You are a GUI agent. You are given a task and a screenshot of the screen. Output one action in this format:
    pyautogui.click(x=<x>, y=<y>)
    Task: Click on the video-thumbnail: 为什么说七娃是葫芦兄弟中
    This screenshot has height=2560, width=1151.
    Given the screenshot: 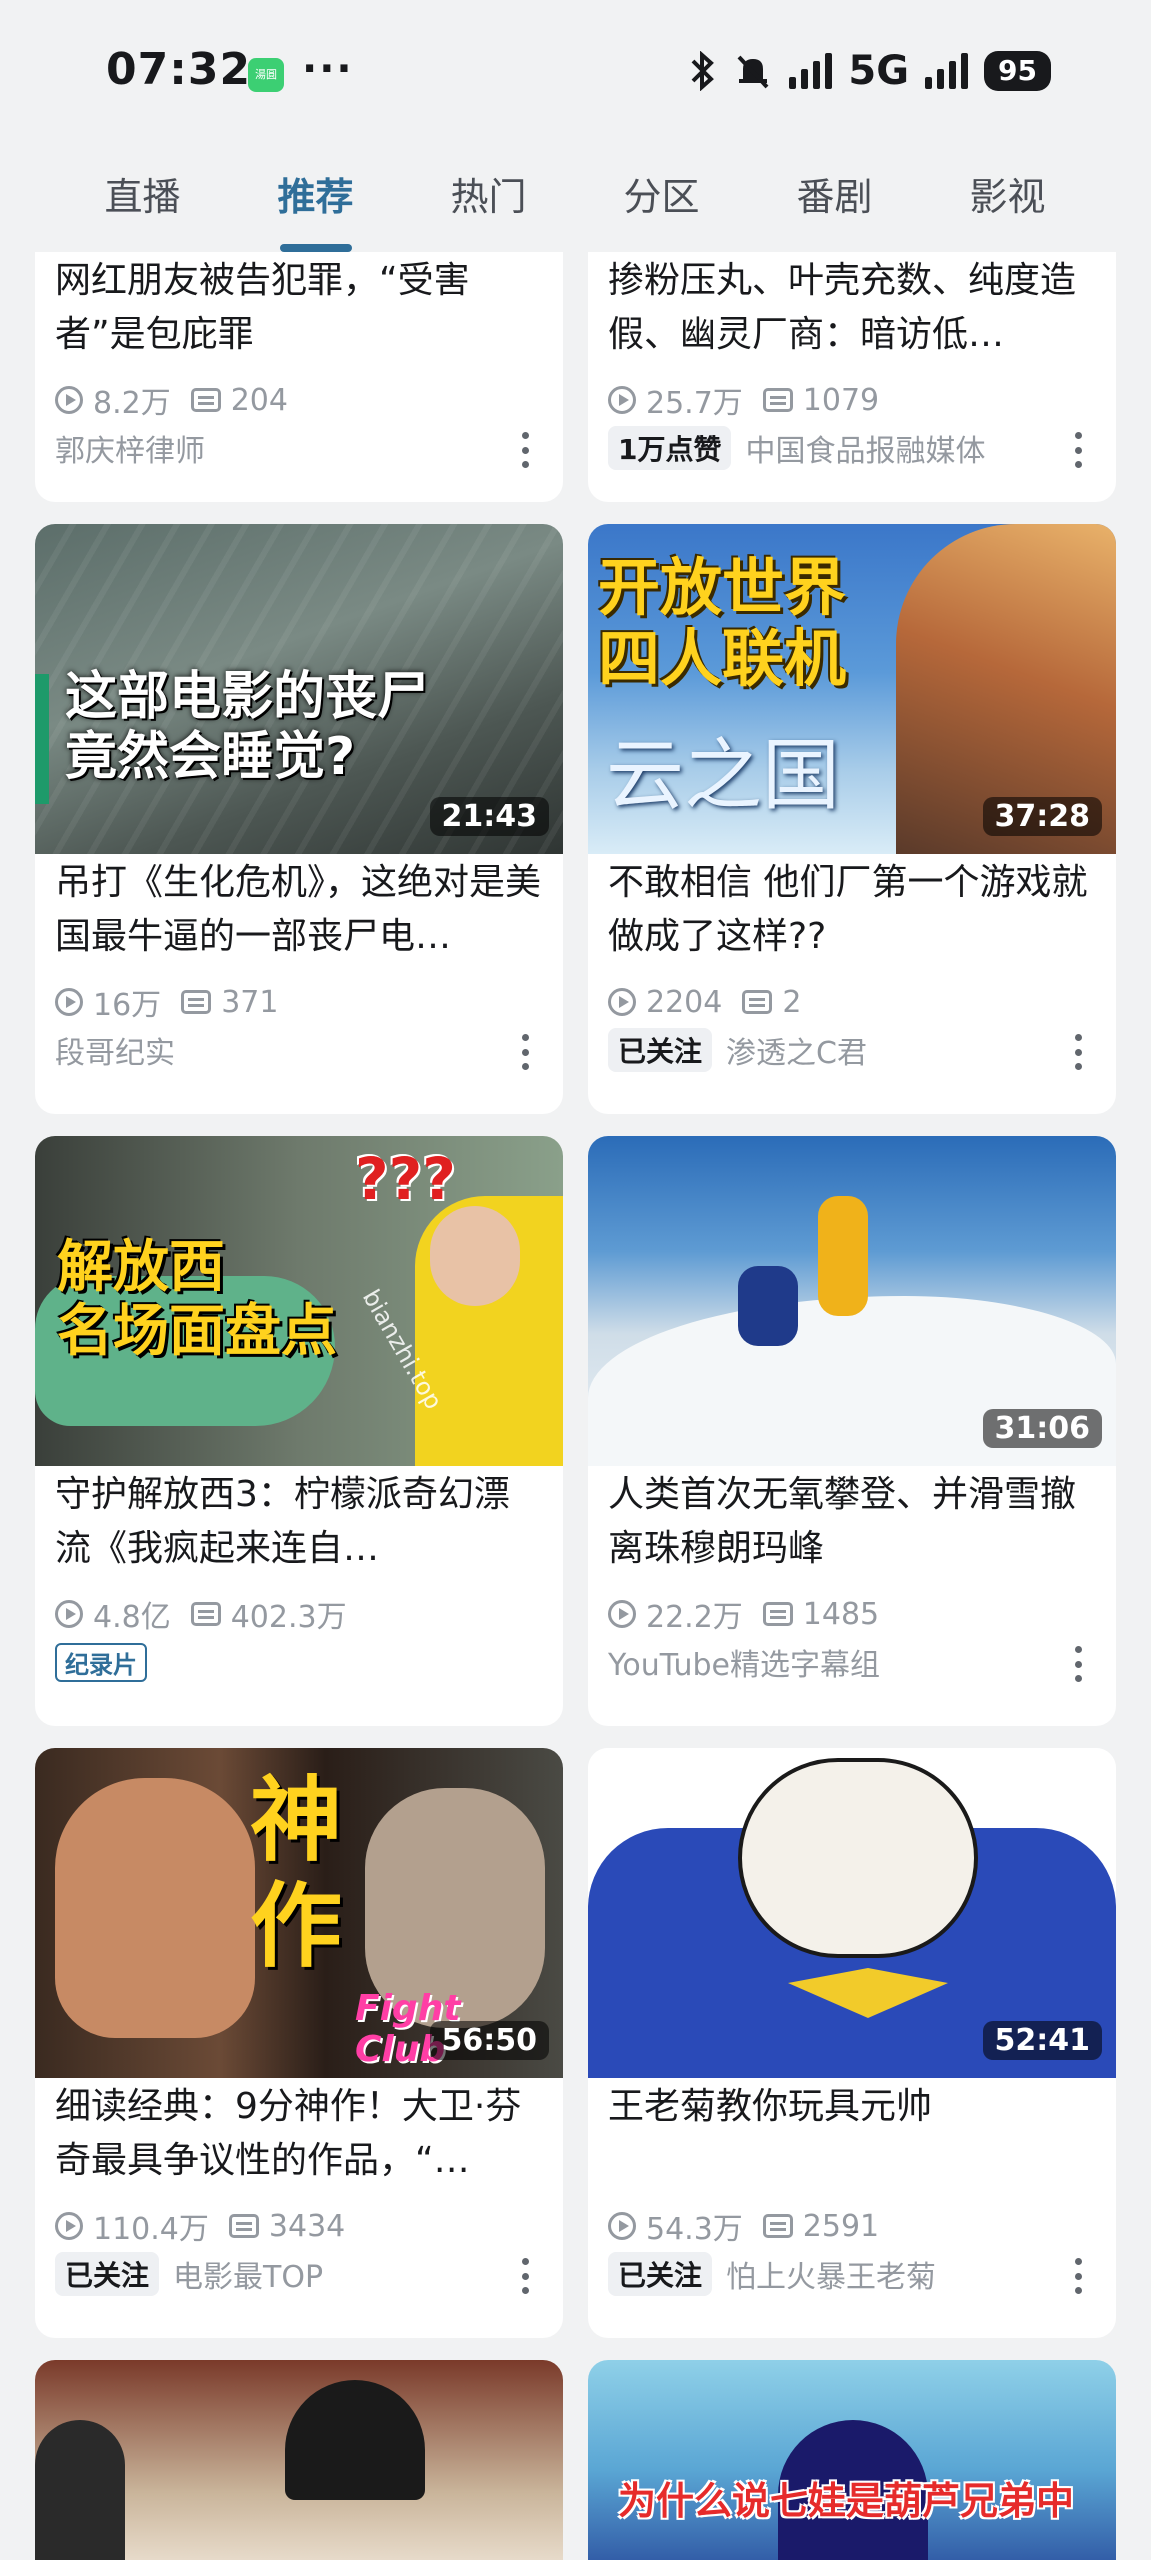 What is the action you would take?
    pyautogui.click(x=852, y=2460)
    